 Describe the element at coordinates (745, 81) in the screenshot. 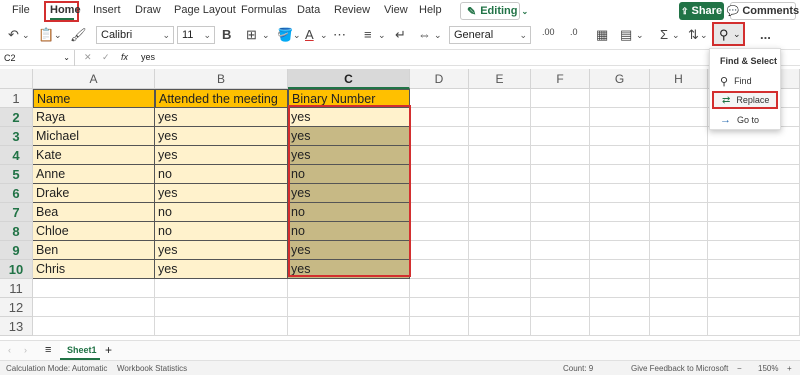

I see `find-menu-item: ⚲ Find` at that location.